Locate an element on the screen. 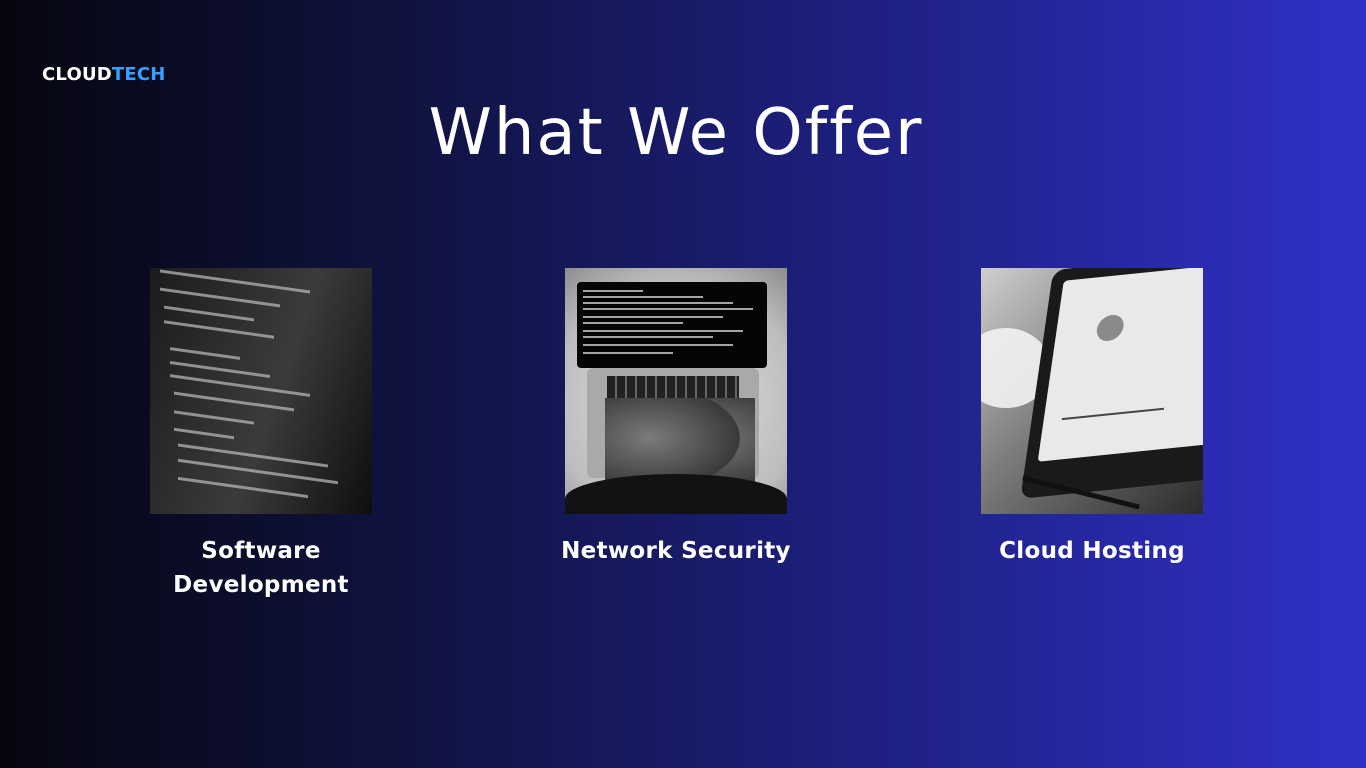 This screenshot has height=768, width=1366. page-title: What We Offer is located at coordinates (676, 133).